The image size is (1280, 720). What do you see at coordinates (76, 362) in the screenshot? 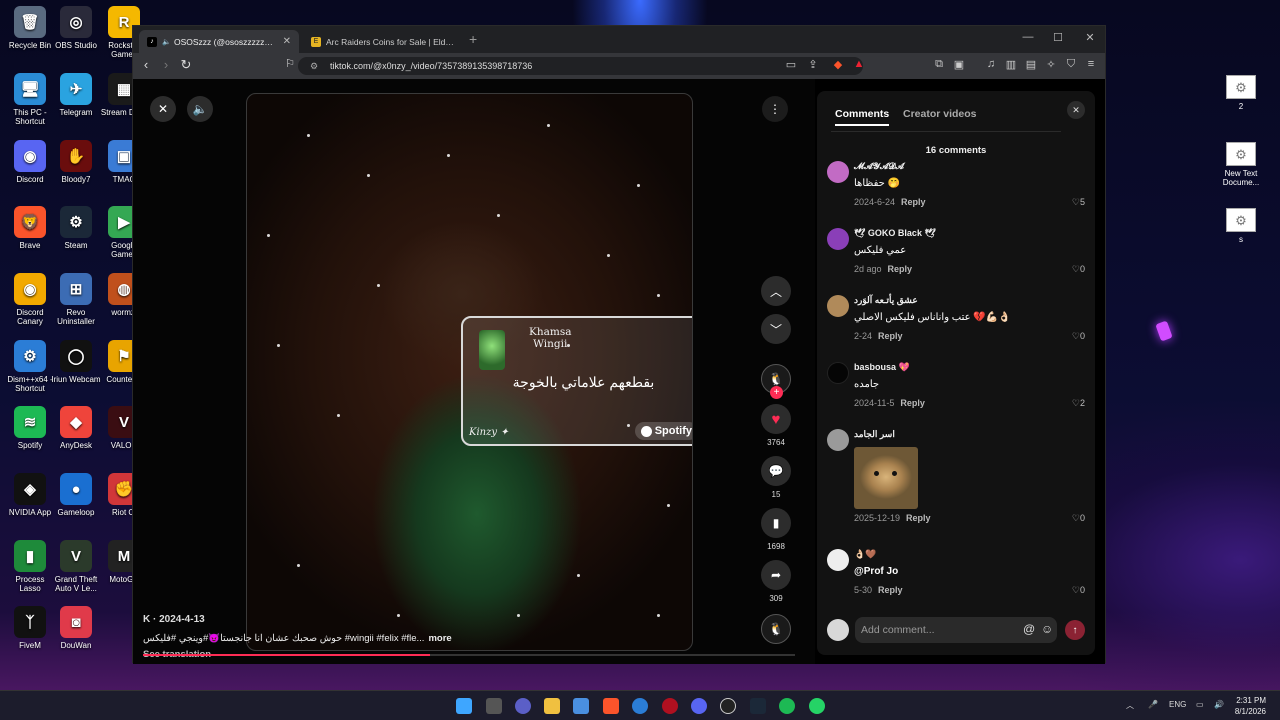
I see `desktop-icon: ◯ Iriun Webcam` at bounding box center [76, 362].